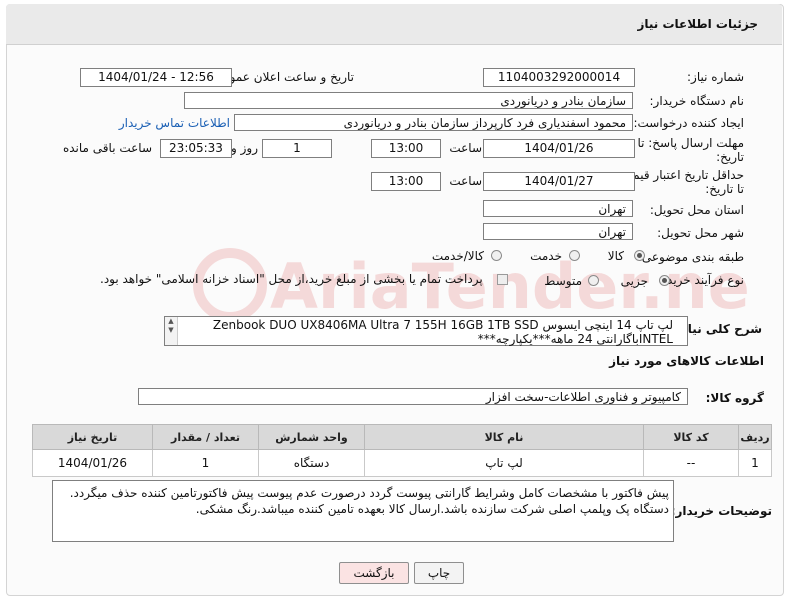  Describe the element at coordinates (697, 24) in the screenshot. I see `page-title: جزئیات اطلاعات نیاز` at that location.